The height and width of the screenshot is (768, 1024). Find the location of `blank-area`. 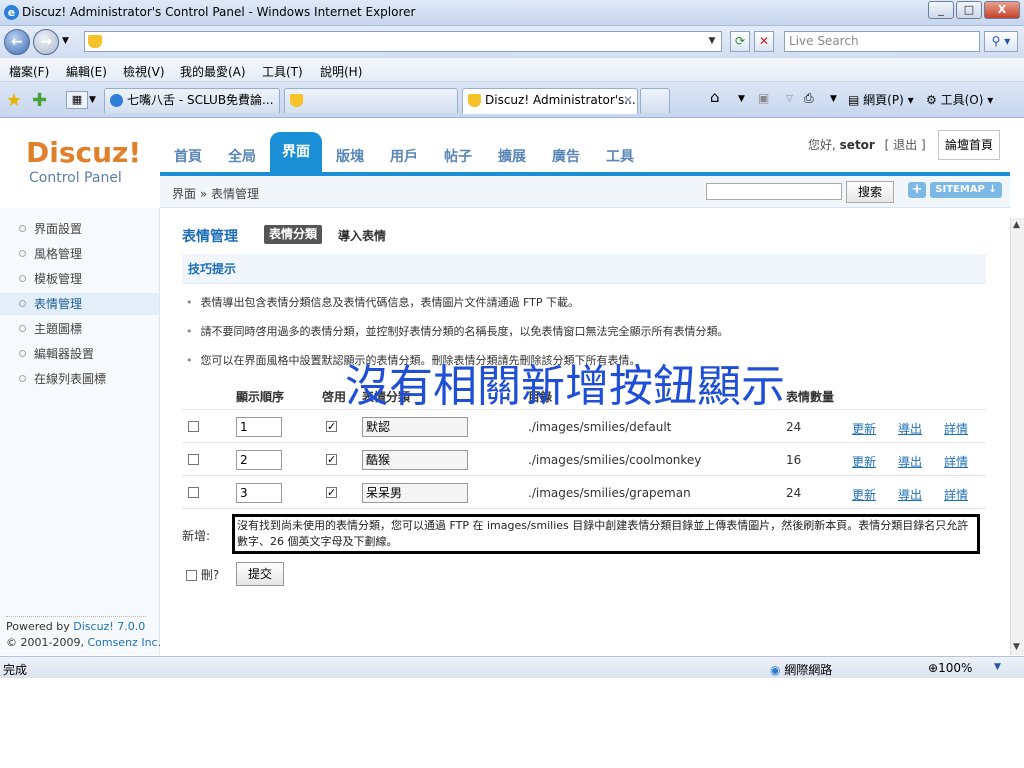

blank-area is located at coordinates (512, 723).